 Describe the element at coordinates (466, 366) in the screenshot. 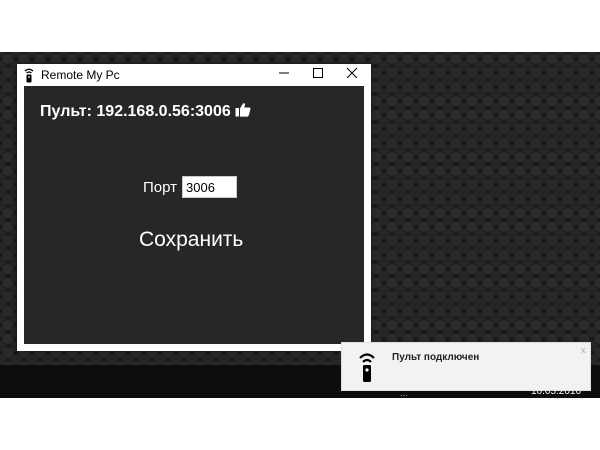

I see `notification-toast: Пульт подключен x` at that location.